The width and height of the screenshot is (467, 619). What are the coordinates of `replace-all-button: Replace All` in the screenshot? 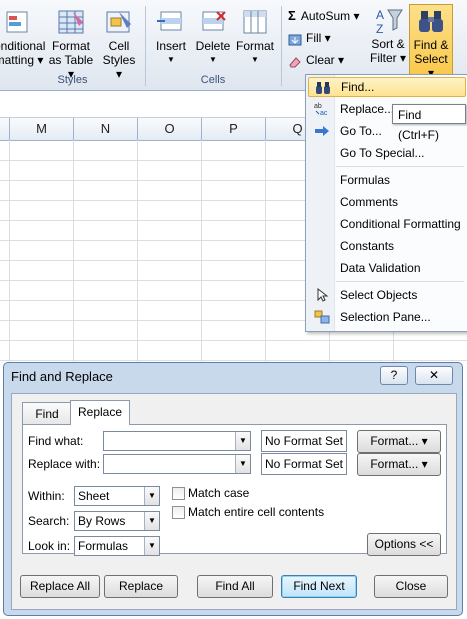 It's located at (60, 586).